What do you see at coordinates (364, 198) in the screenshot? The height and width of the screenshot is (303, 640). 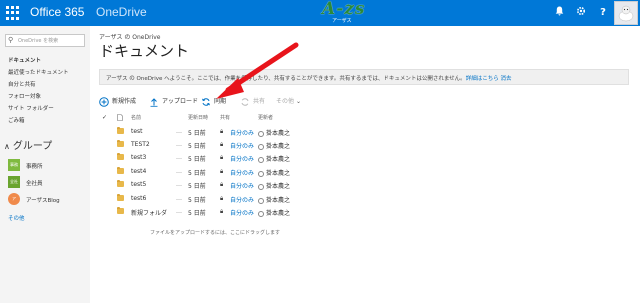 I see `table-row: test6 … 5 日前 🔒︎ 自分のみ 掛本農之` at bounding box center [364, 198].